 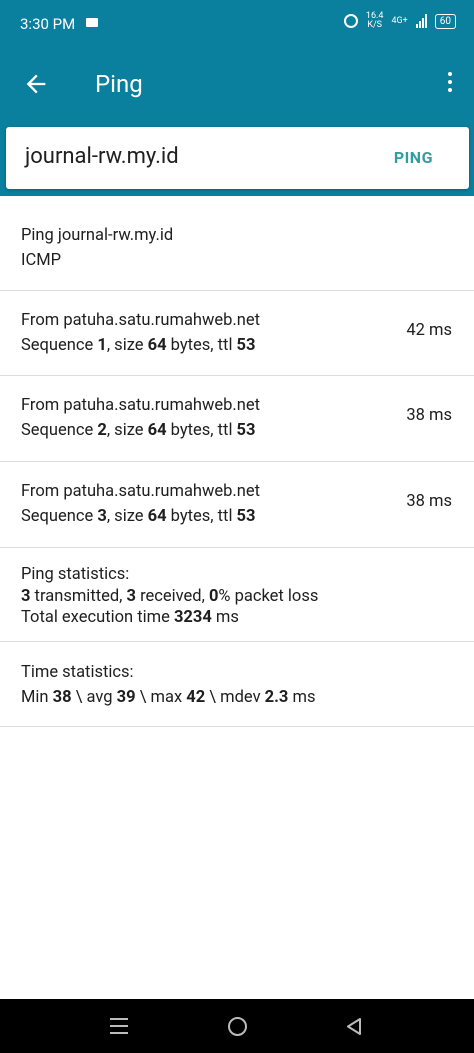 I want to click on reply-time: 42 ms, so click(x=429, y=330).